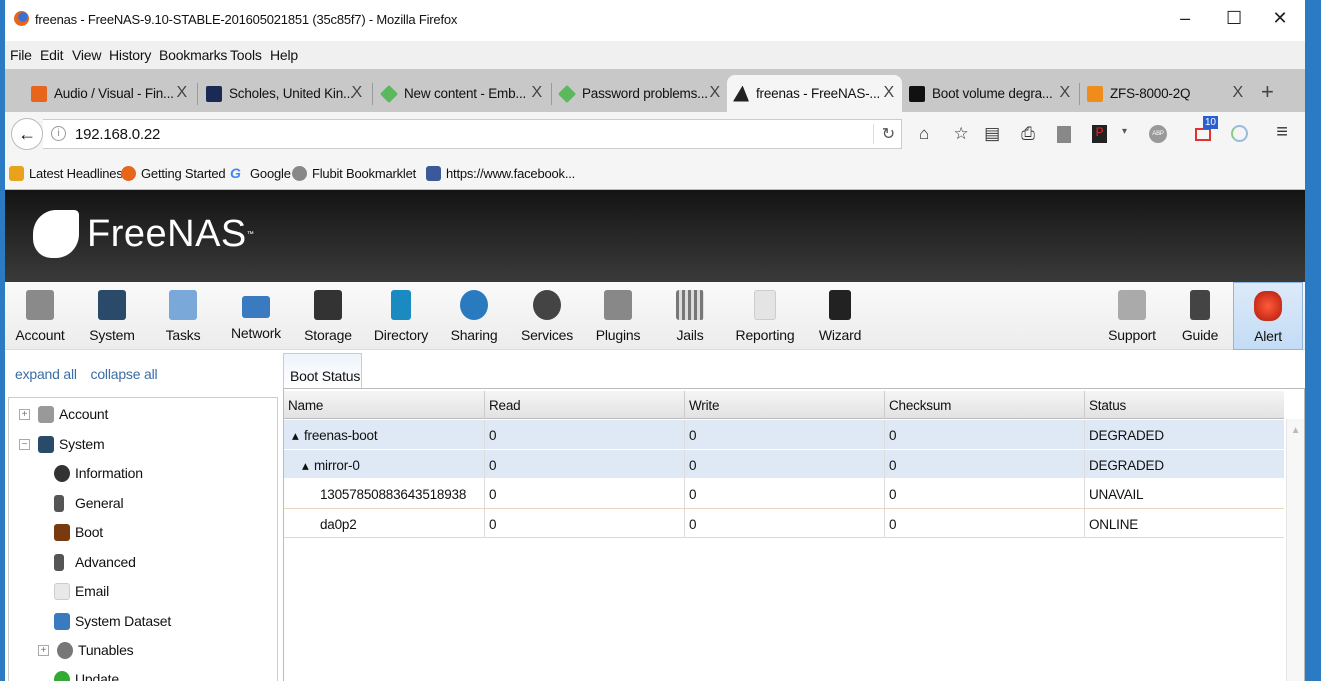 Image resolution: width=1321 pixels, height=681 pixels. Describe the element at coordinates (1267, 92) in the screenshot. I see `new-tab-button: +` at that location.